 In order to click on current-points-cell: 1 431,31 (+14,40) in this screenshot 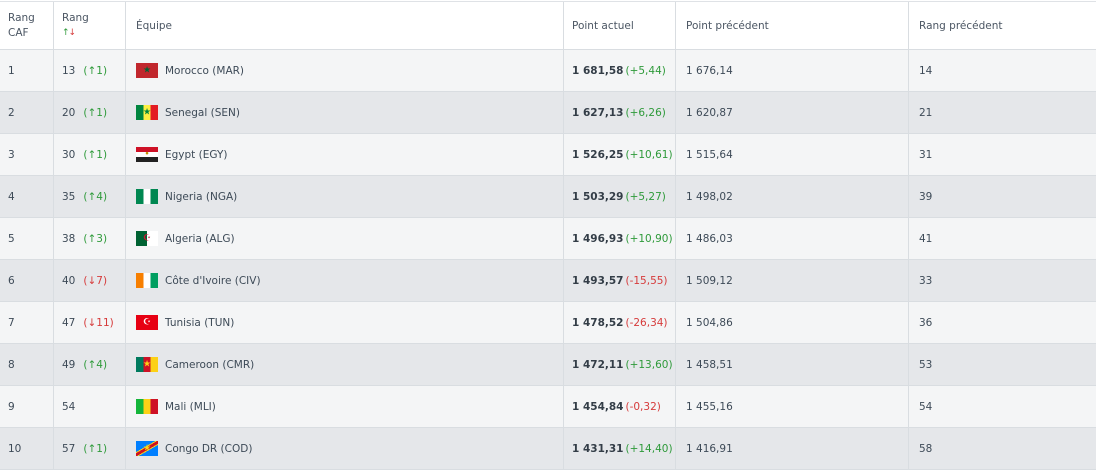, I will do `click(620, 448)`.